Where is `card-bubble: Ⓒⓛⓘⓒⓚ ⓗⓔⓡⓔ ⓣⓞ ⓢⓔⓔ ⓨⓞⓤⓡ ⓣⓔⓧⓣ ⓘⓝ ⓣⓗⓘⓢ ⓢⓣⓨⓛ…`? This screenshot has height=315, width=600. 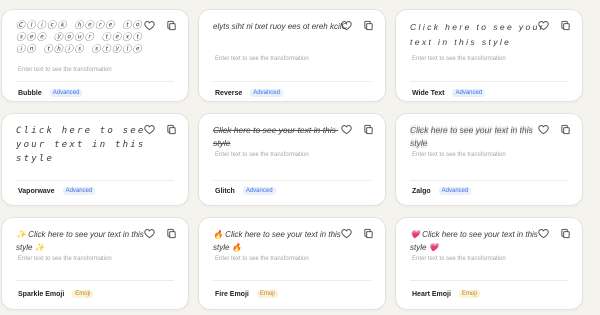 card-bubble: Ⓒⓛⓘⓒⓚ ⓗⓔⓡⓔ ⓣⓞ ⓢⓔⓔ ⓨⓞⓤⓡ ⓣⓔⓧⓣ ⓘⓝ ⓣⓗⓘⓢ ⓢⓣⓨⓛ… is located at coordinates (95, 55).